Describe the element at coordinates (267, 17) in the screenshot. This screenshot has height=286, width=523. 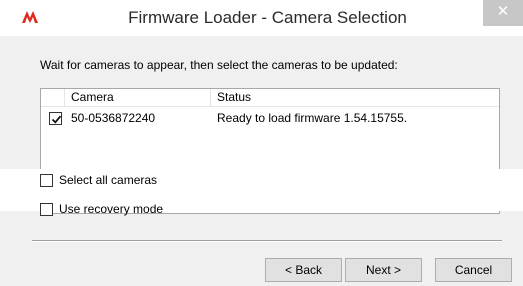
I see `window-title: Firmware Loader - Camera Selection` at that location.